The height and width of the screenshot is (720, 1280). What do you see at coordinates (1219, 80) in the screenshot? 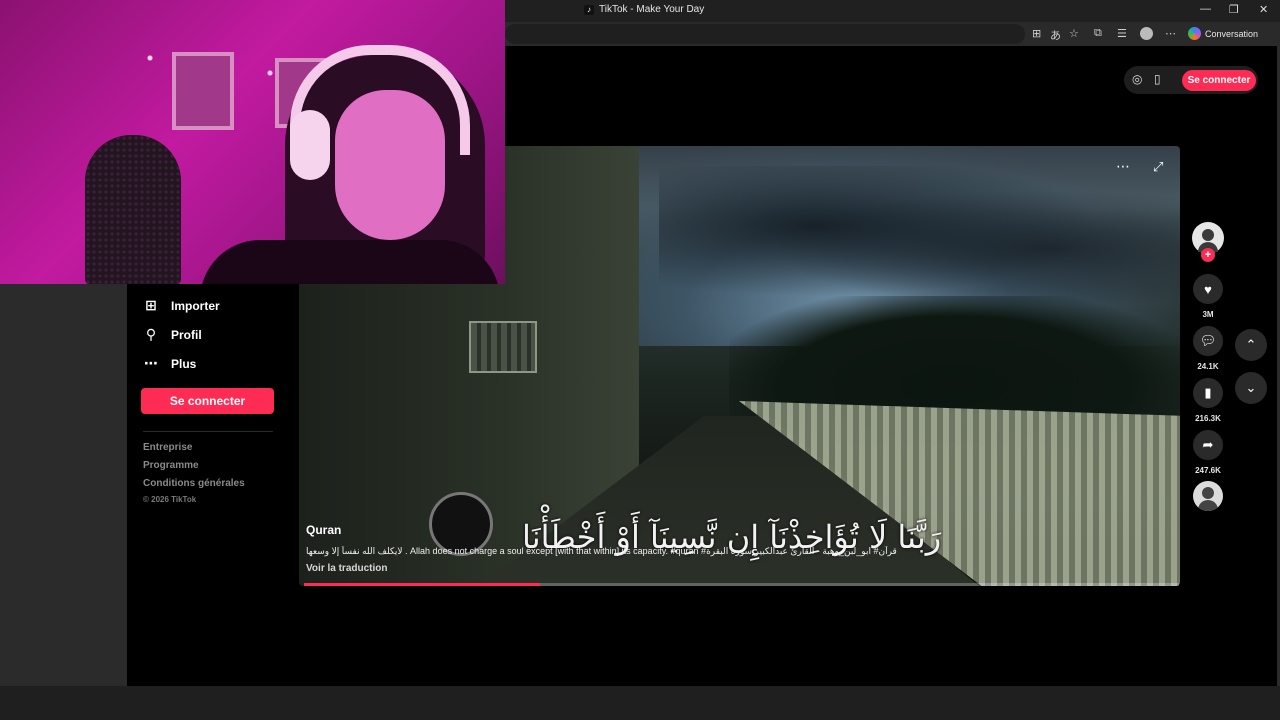
I see `header-login-button: Se connecter` at bounding box center [1219, 80].